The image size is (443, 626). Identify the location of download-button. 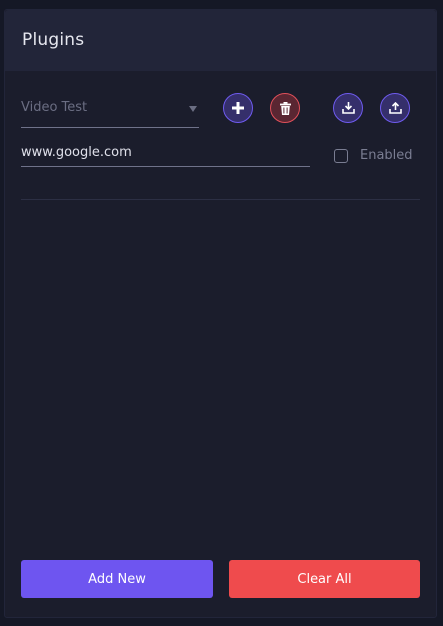
(348, 108).